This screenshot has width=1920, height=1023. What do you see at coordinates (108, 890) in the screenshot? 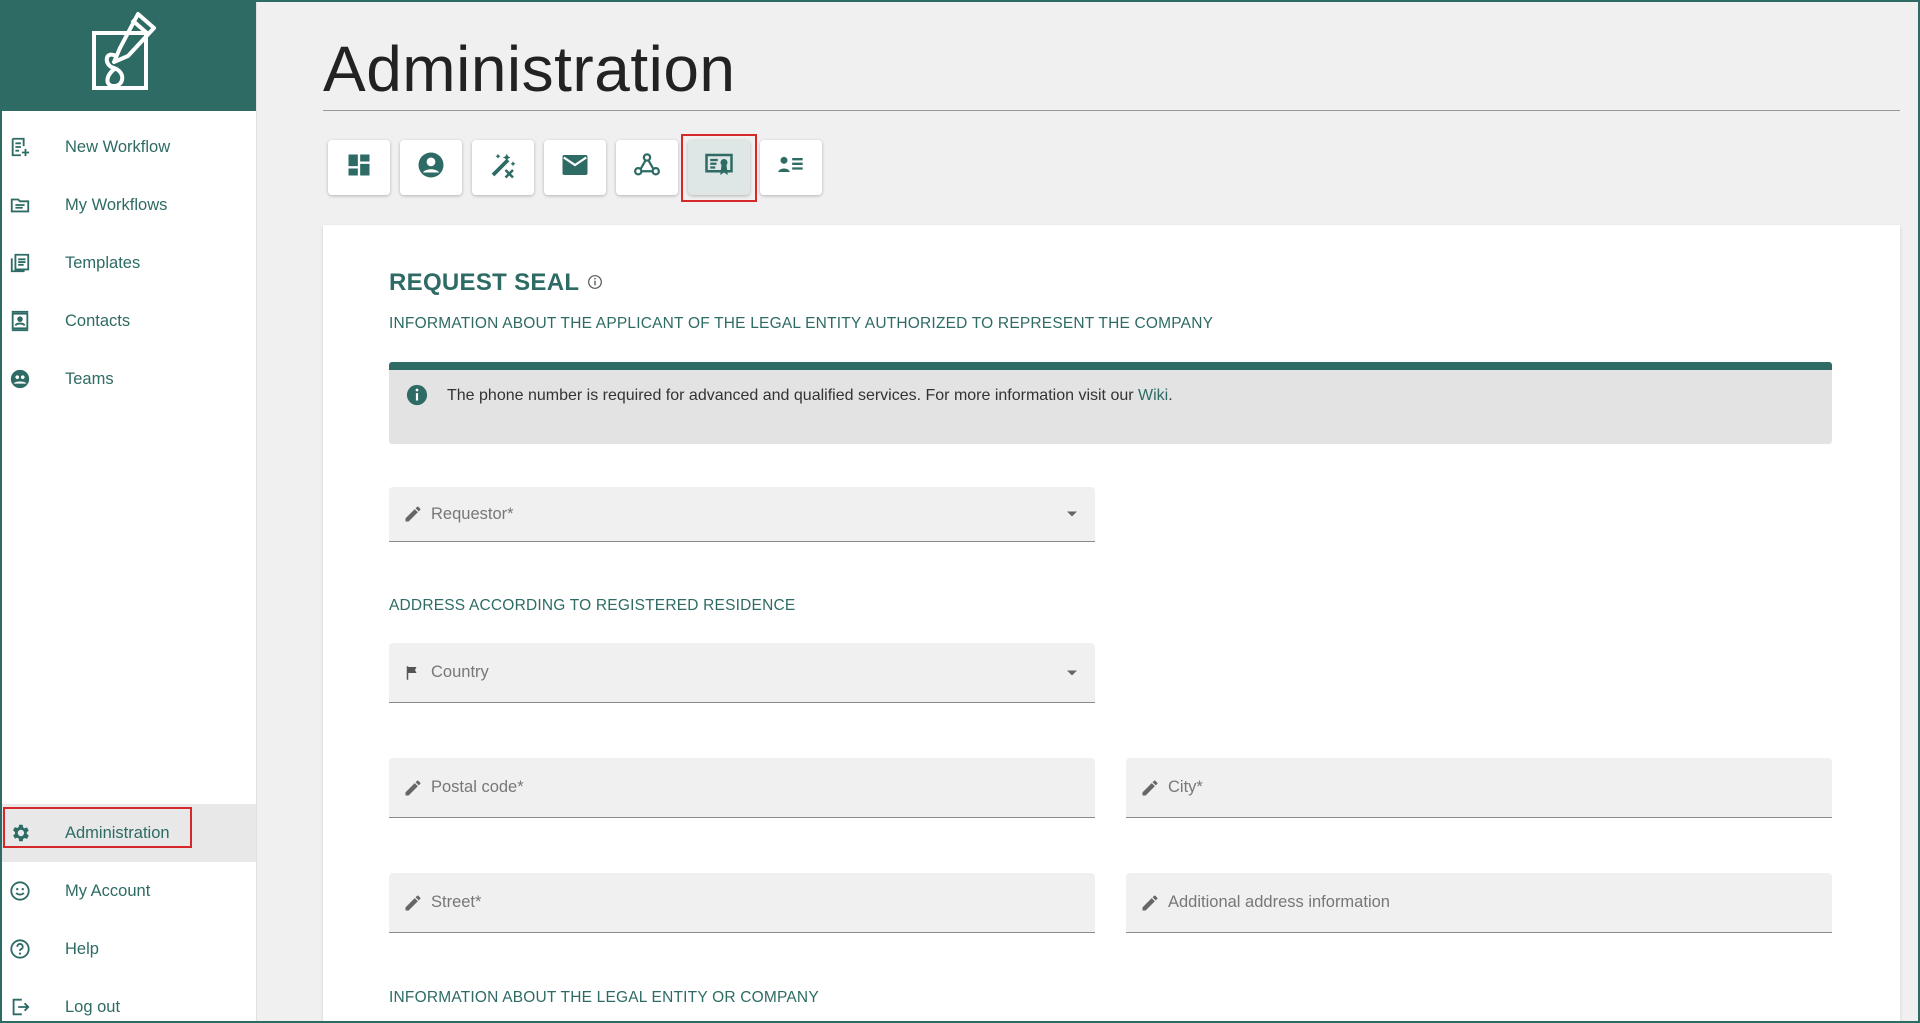
I see `sidebar-item-label: My Account` at bounding box center [108, 890].